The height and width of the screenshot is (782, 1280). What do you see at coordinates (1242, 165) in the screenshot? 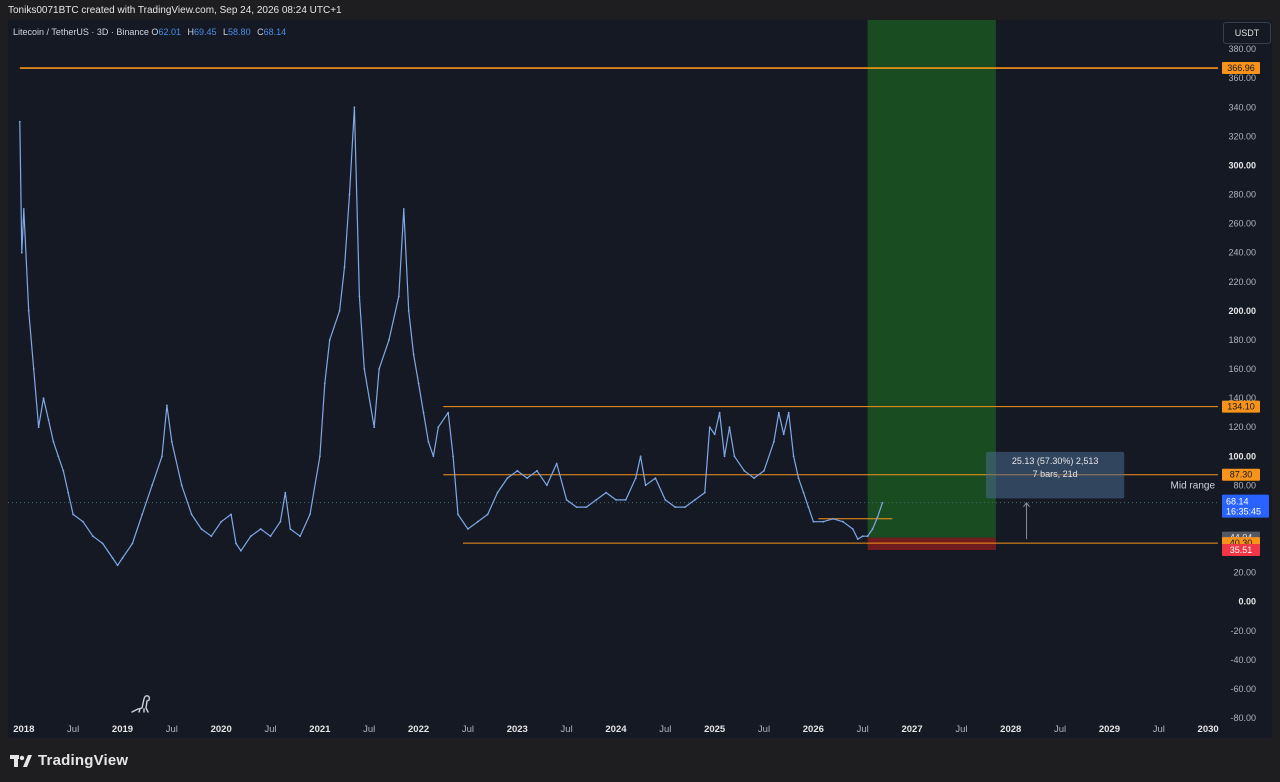
I see `y-tick-label: 300.00` at bounding box center [1242, 165].